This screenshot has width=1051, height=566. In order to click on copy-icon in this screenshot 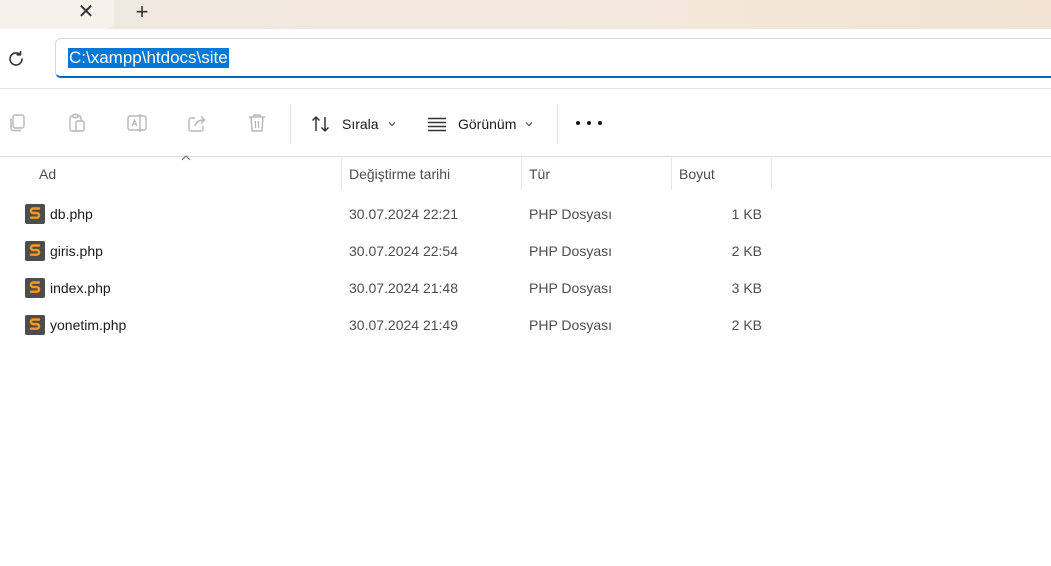, I will do `click(17, 123)`.